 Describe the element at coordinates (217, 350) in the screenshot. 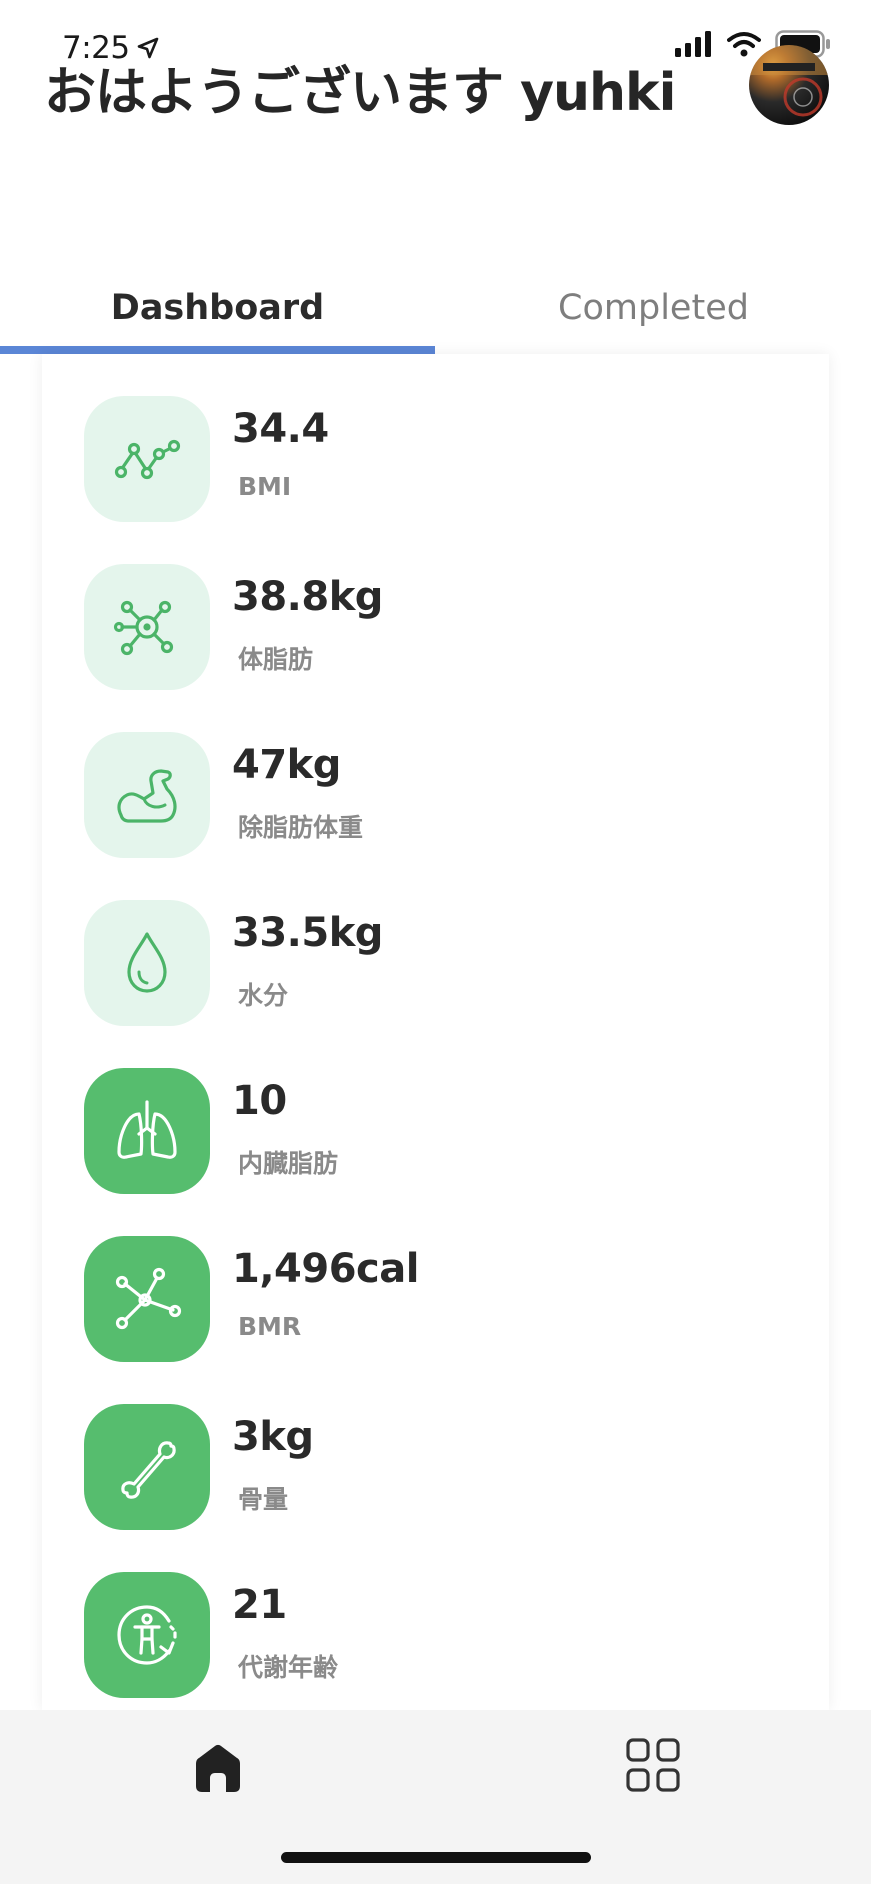

I see `active-tab-indicator` at that location.